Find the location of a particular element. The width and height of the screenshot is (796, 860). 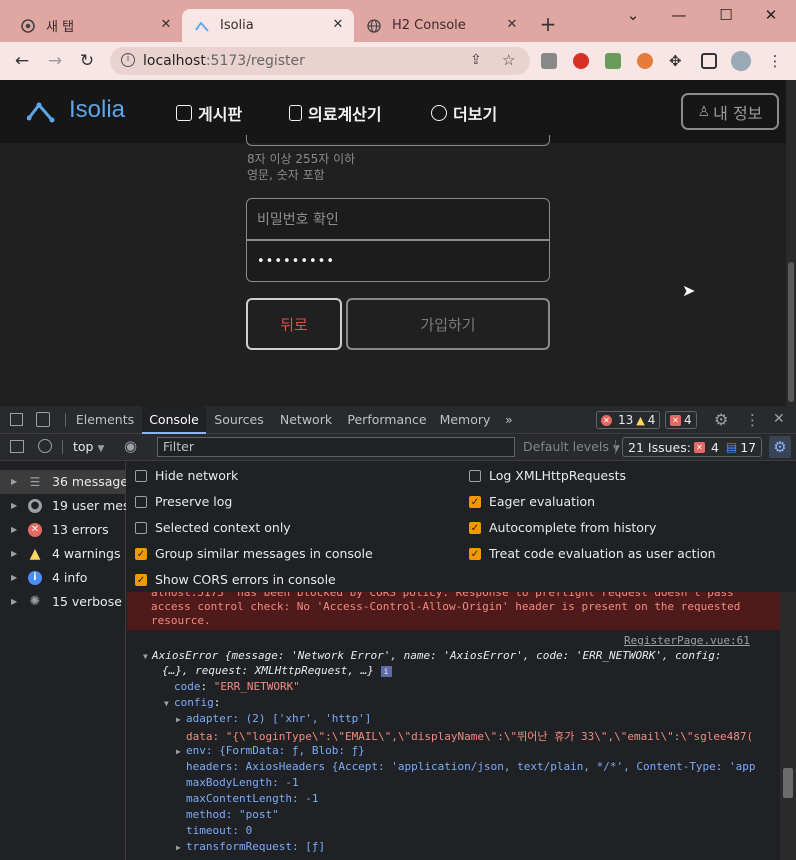

prop-env: ▶ env: {FormData: ƒ, Blob: ƒ} is located at coordinates (270, 750).